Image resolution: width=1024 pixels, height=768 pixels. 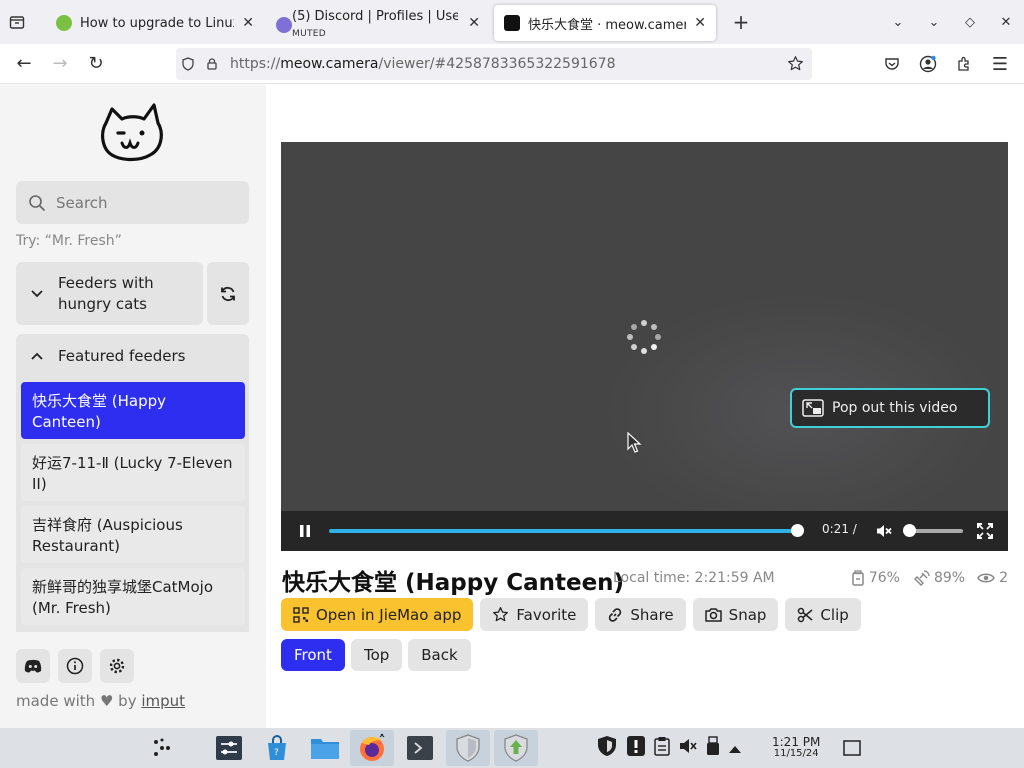 I want to click on usb-device-icon, so click(x=713, y=748).